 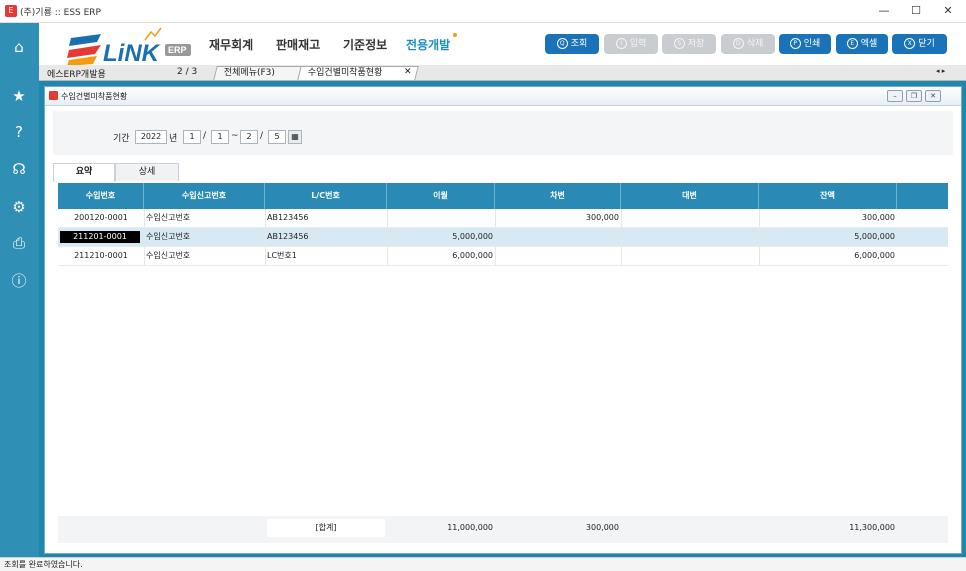 I want to click on column-header: 대변, so click(x=690, y=196).